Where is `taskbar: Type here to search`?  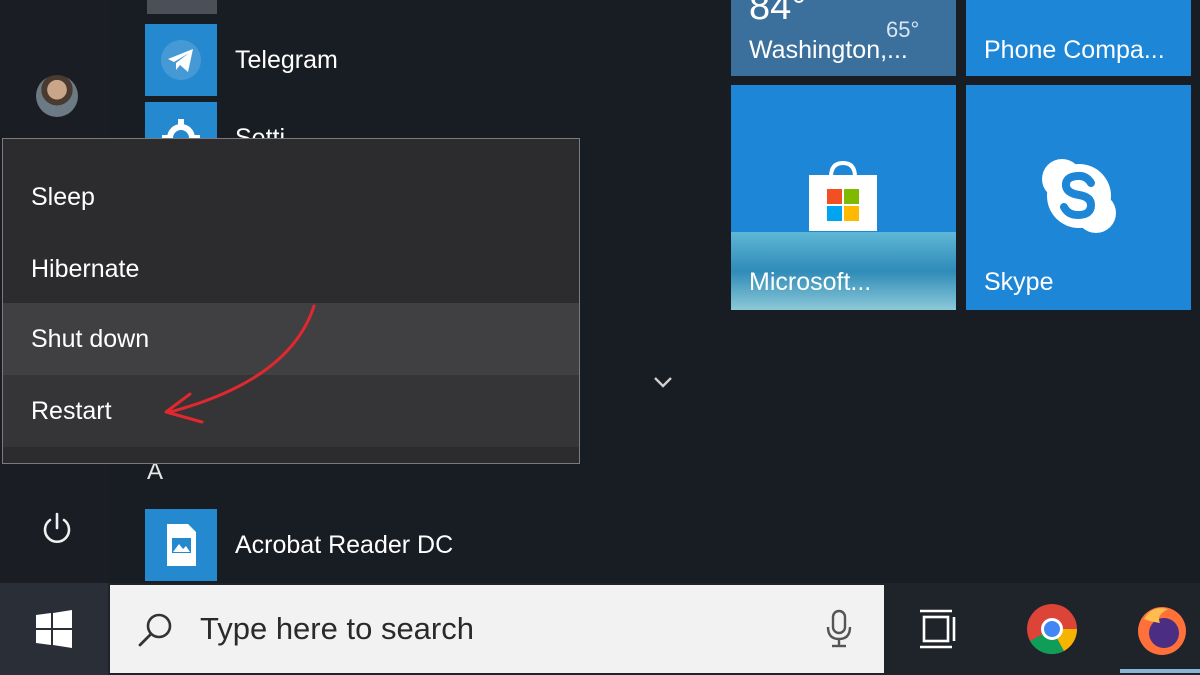 taskbar: Type here to search is located at coordinates (600, 629).